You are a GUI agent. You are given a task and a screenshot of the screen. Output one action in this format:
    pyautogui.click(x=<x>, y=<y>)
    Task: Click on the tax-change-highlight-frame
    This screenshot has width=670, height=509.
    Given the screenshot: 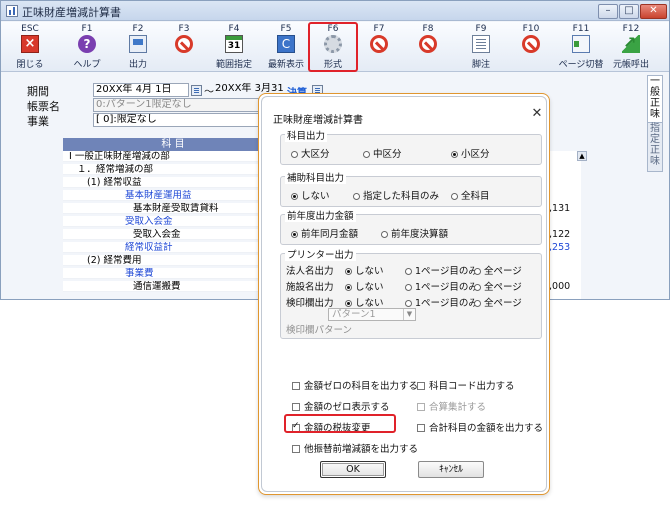 What is the action you would take?
    pyautogui.click(x=340, y=423)
    